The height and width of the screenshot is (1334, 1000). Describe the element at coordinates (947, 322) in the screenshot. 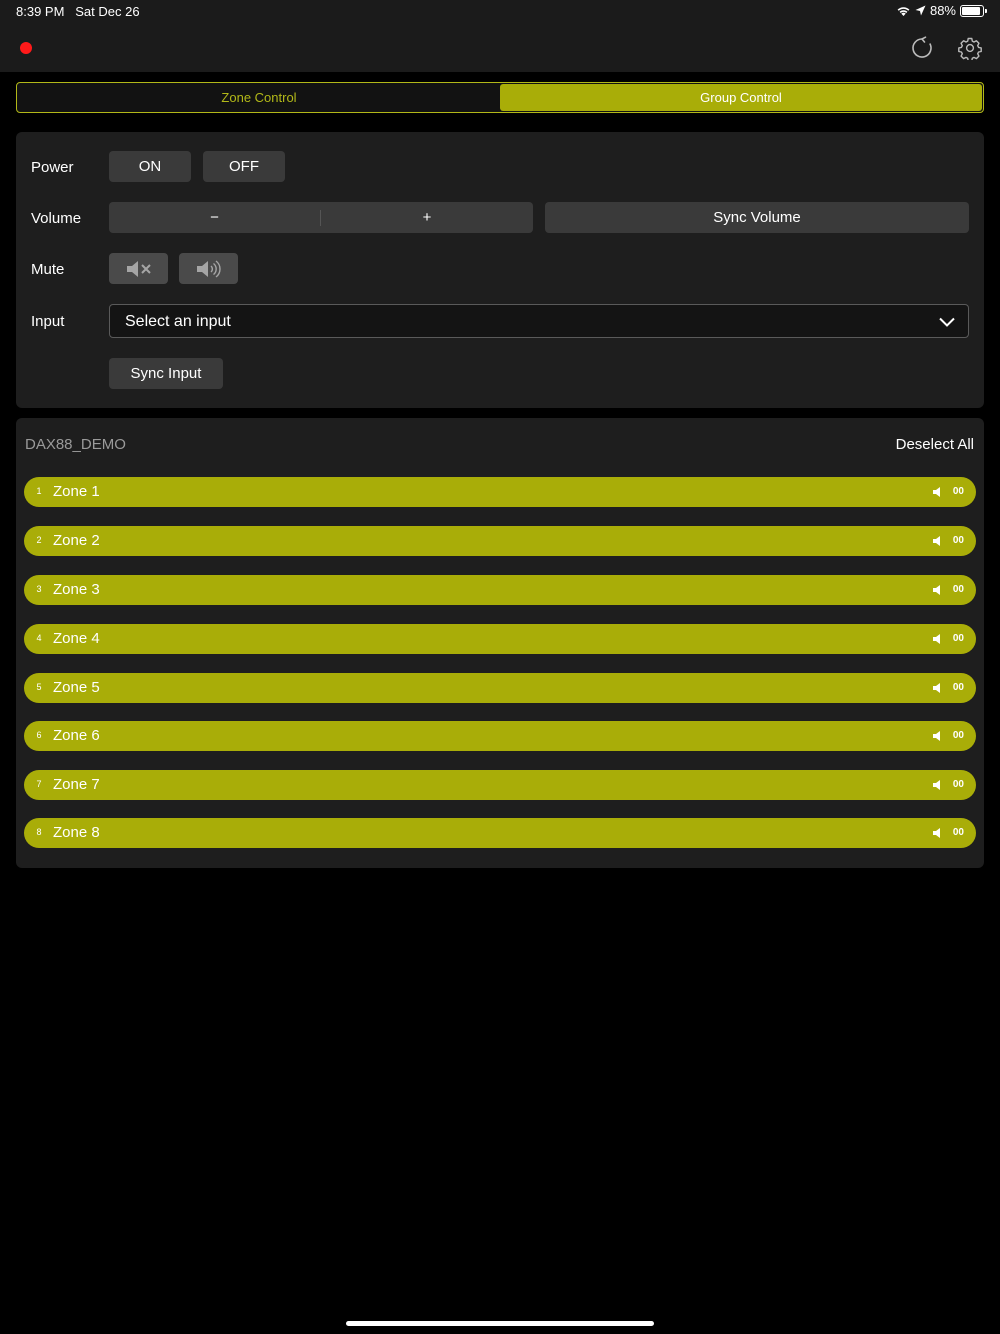

I see `chevron-down-icon` at that location.